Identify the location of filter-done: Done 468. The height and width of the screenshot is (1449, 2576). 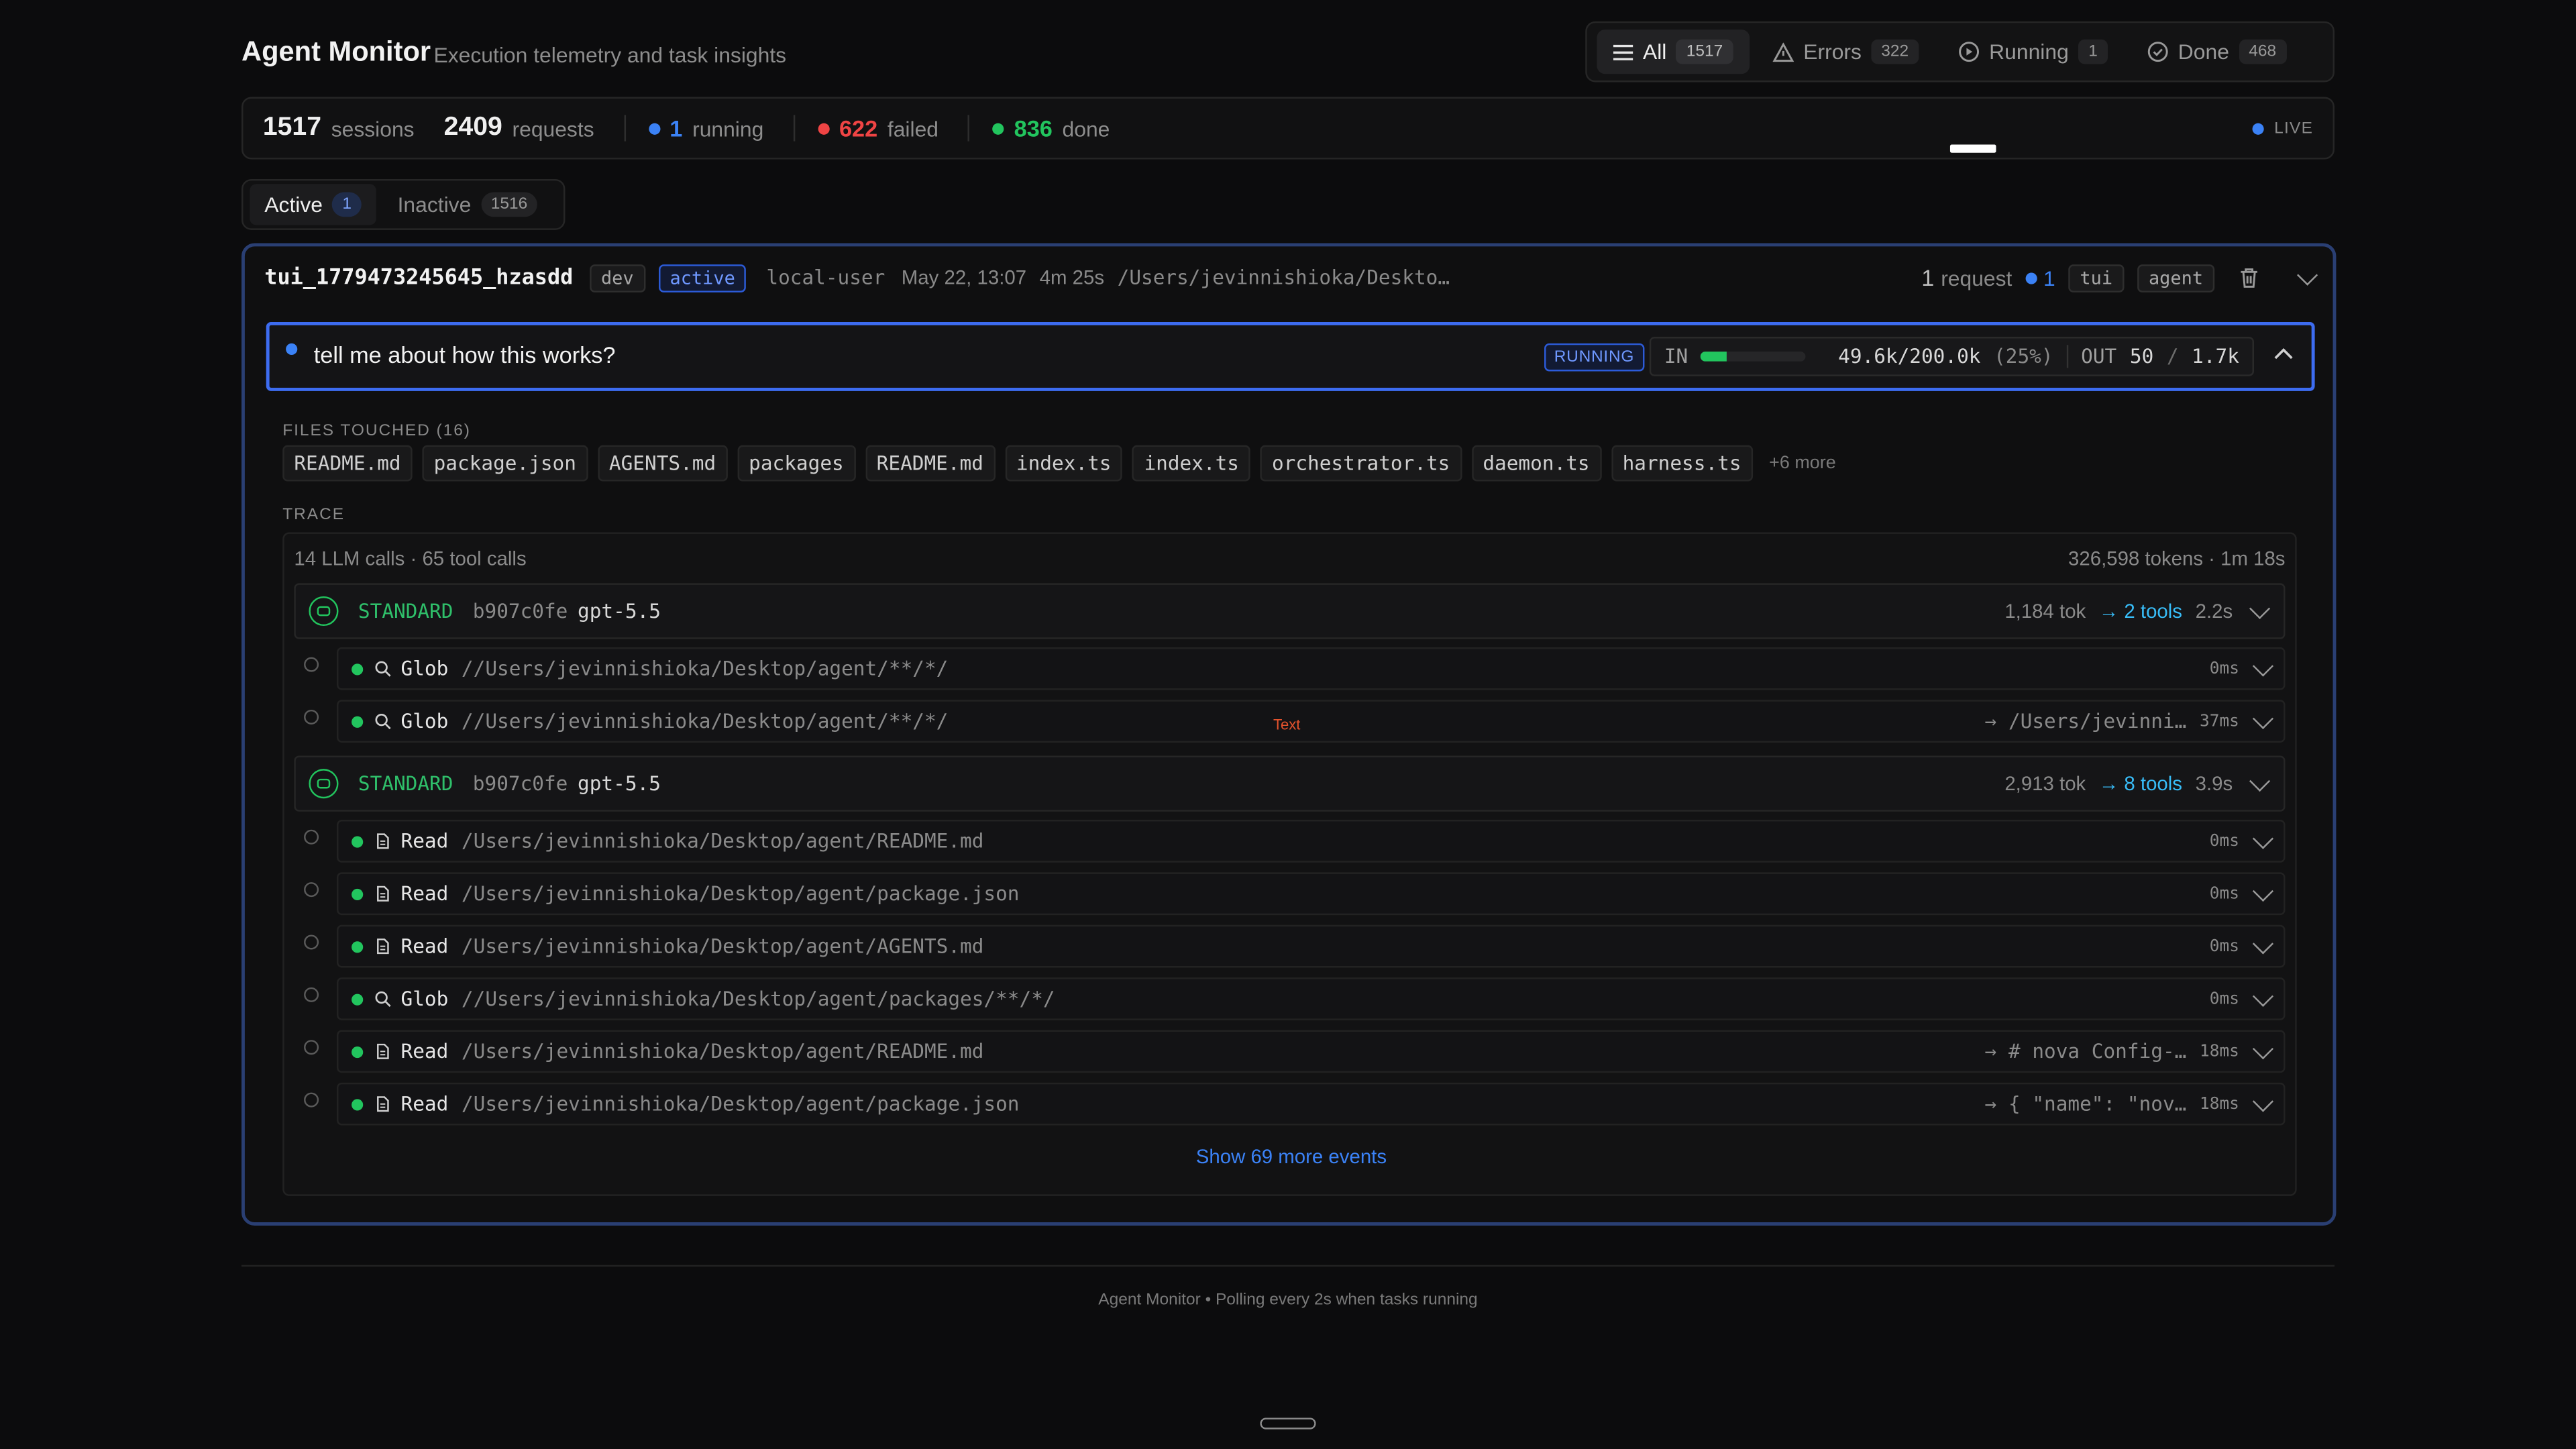
(2217, 52).